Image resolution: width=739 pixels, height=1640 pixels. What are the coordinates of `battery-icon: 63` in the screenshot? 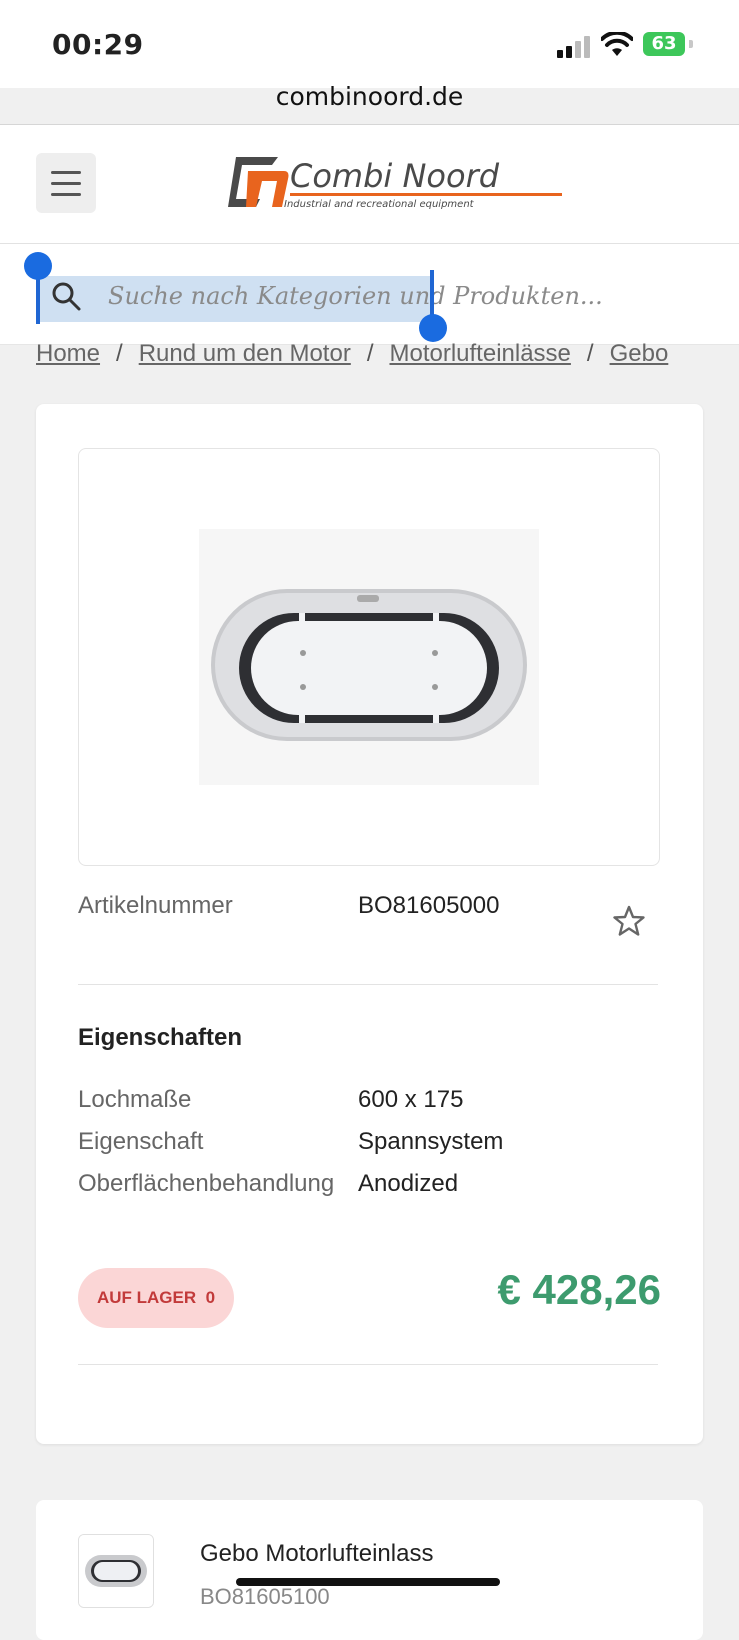 It's located at (664, 44).